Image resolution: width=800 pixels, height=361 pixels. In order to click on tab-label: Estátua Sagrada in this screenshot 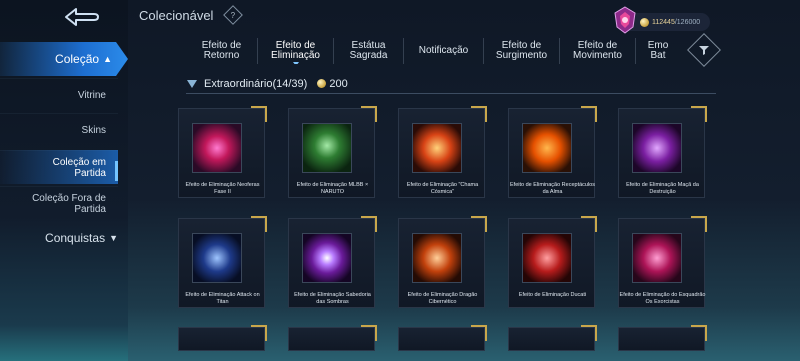, I will do `click(368, 50)`.